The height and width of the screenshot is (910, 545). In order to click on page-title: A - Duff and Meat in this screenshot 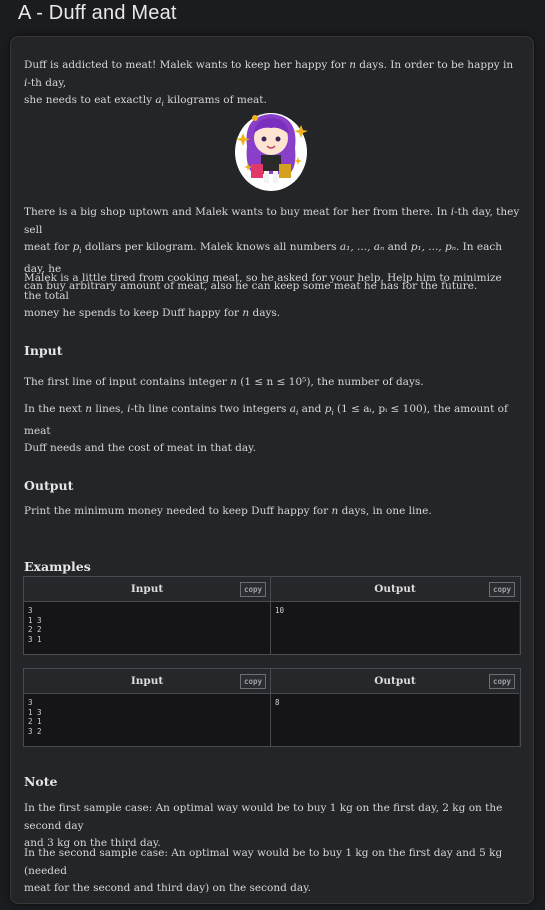, I will do `click(97, 13)`.